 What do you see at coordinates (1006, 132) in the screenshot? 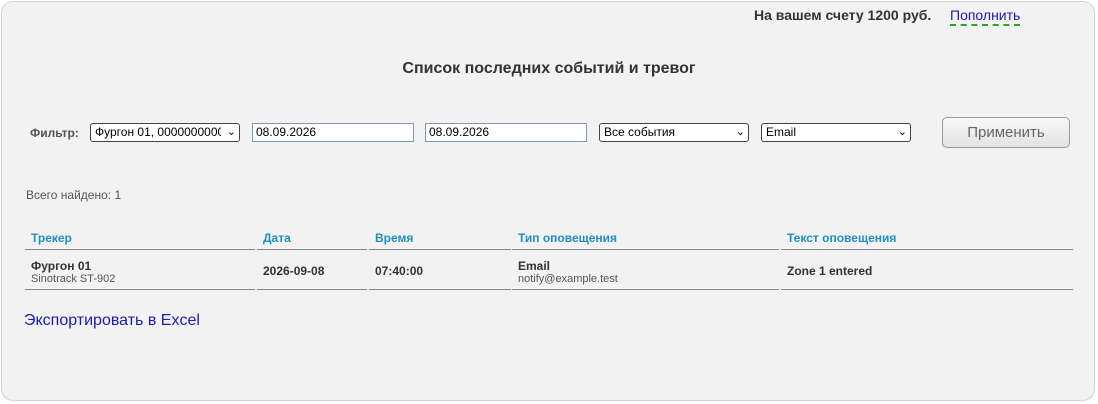
I see `apply-button: Применить` at bounding box center [1006, 132].